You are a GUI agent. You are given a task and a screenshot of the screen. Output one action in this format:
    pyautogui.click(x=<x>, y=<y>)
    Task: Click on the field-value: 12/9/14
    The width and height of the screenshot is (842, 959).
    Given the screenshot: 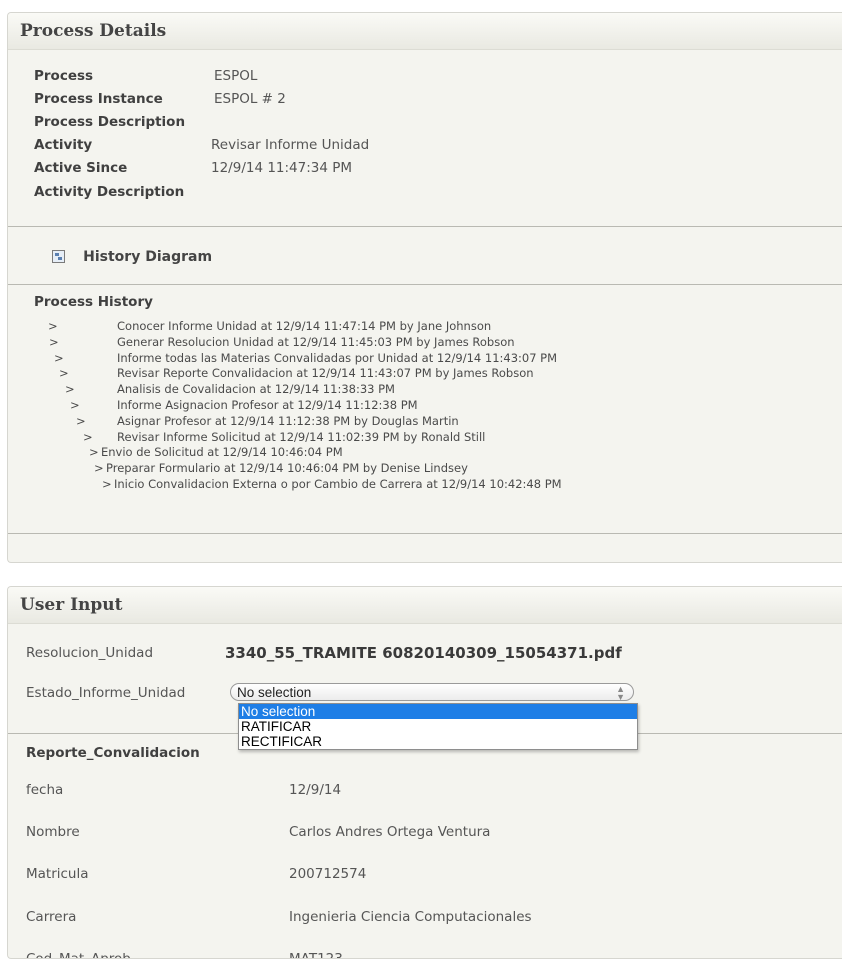 What is the action you would take?
    pyautogui.click(x=315, y=790)
    